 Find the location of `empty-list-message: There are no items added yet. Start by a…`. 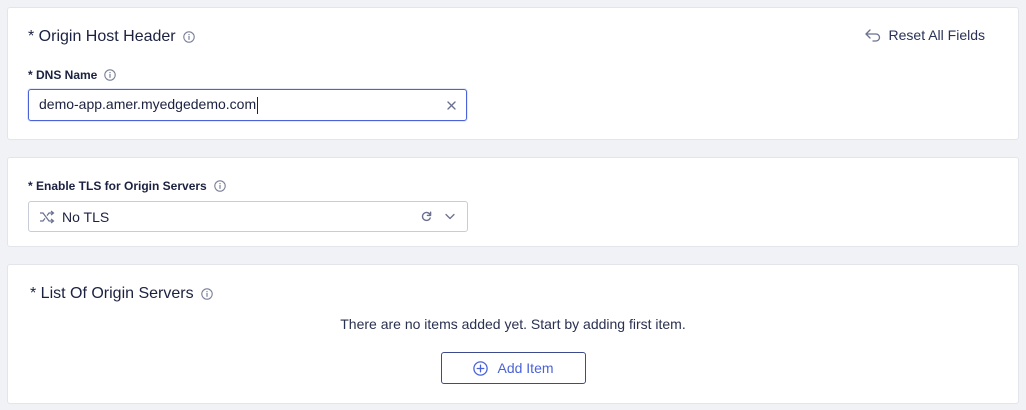

empty-list-message: There are no items added yet. Start by a… is located at coordinates (513, 324).